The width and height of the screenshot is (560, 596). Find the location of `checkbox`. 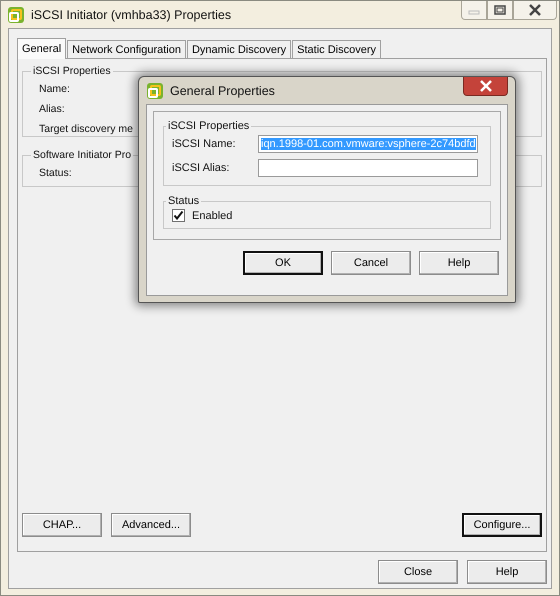

checkbox is located at coordinates (178, 215).